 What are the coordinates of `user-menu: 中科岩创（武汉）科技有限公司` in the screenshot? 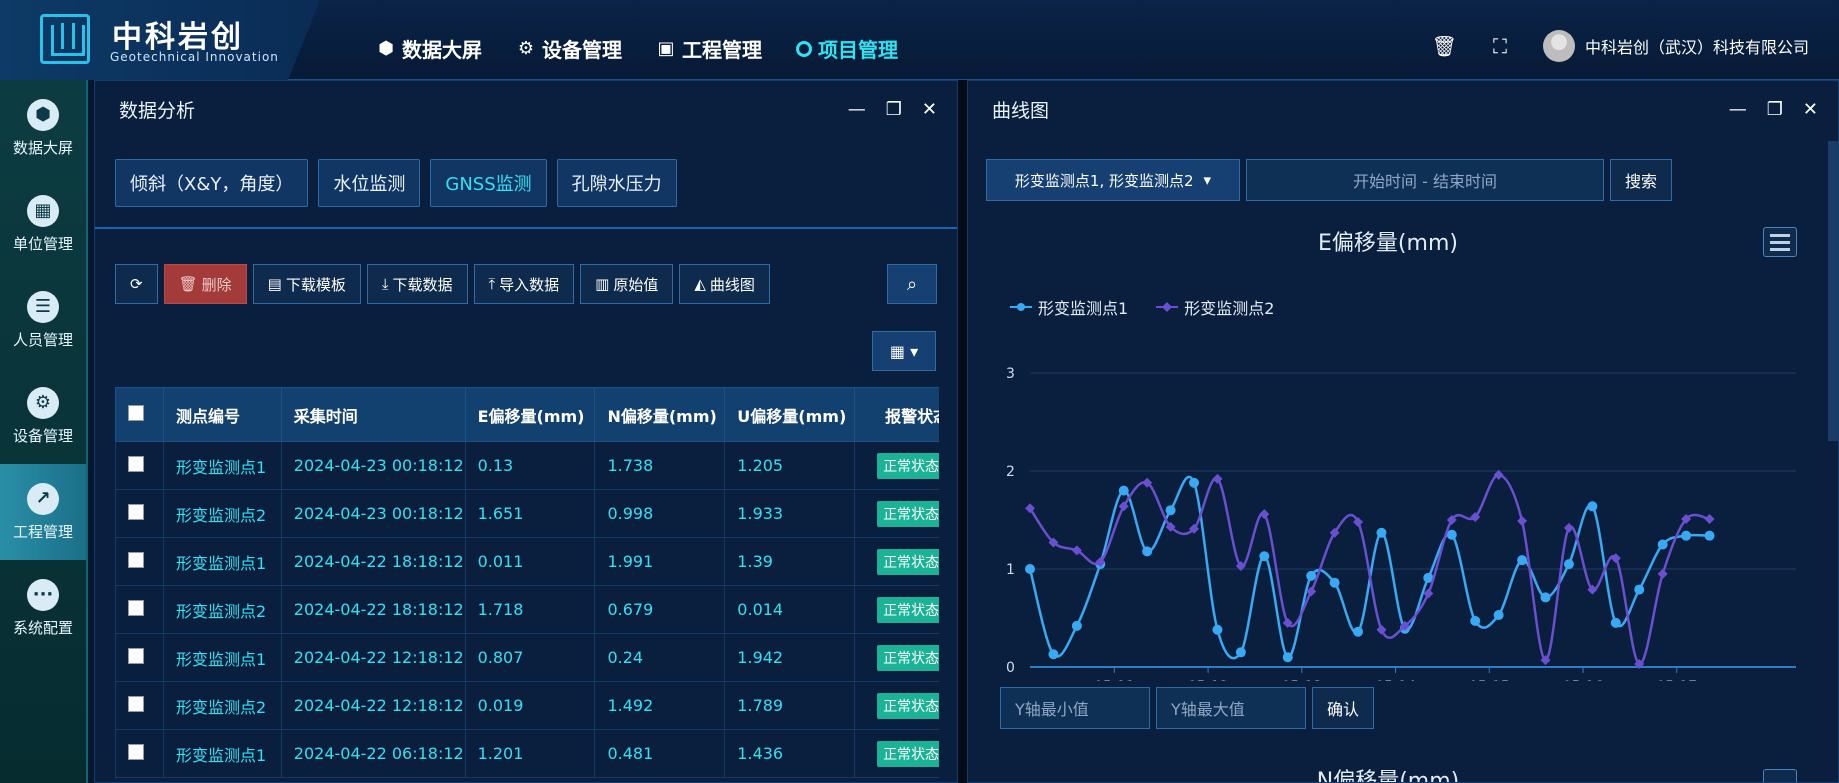 It's located at (1675, 46).